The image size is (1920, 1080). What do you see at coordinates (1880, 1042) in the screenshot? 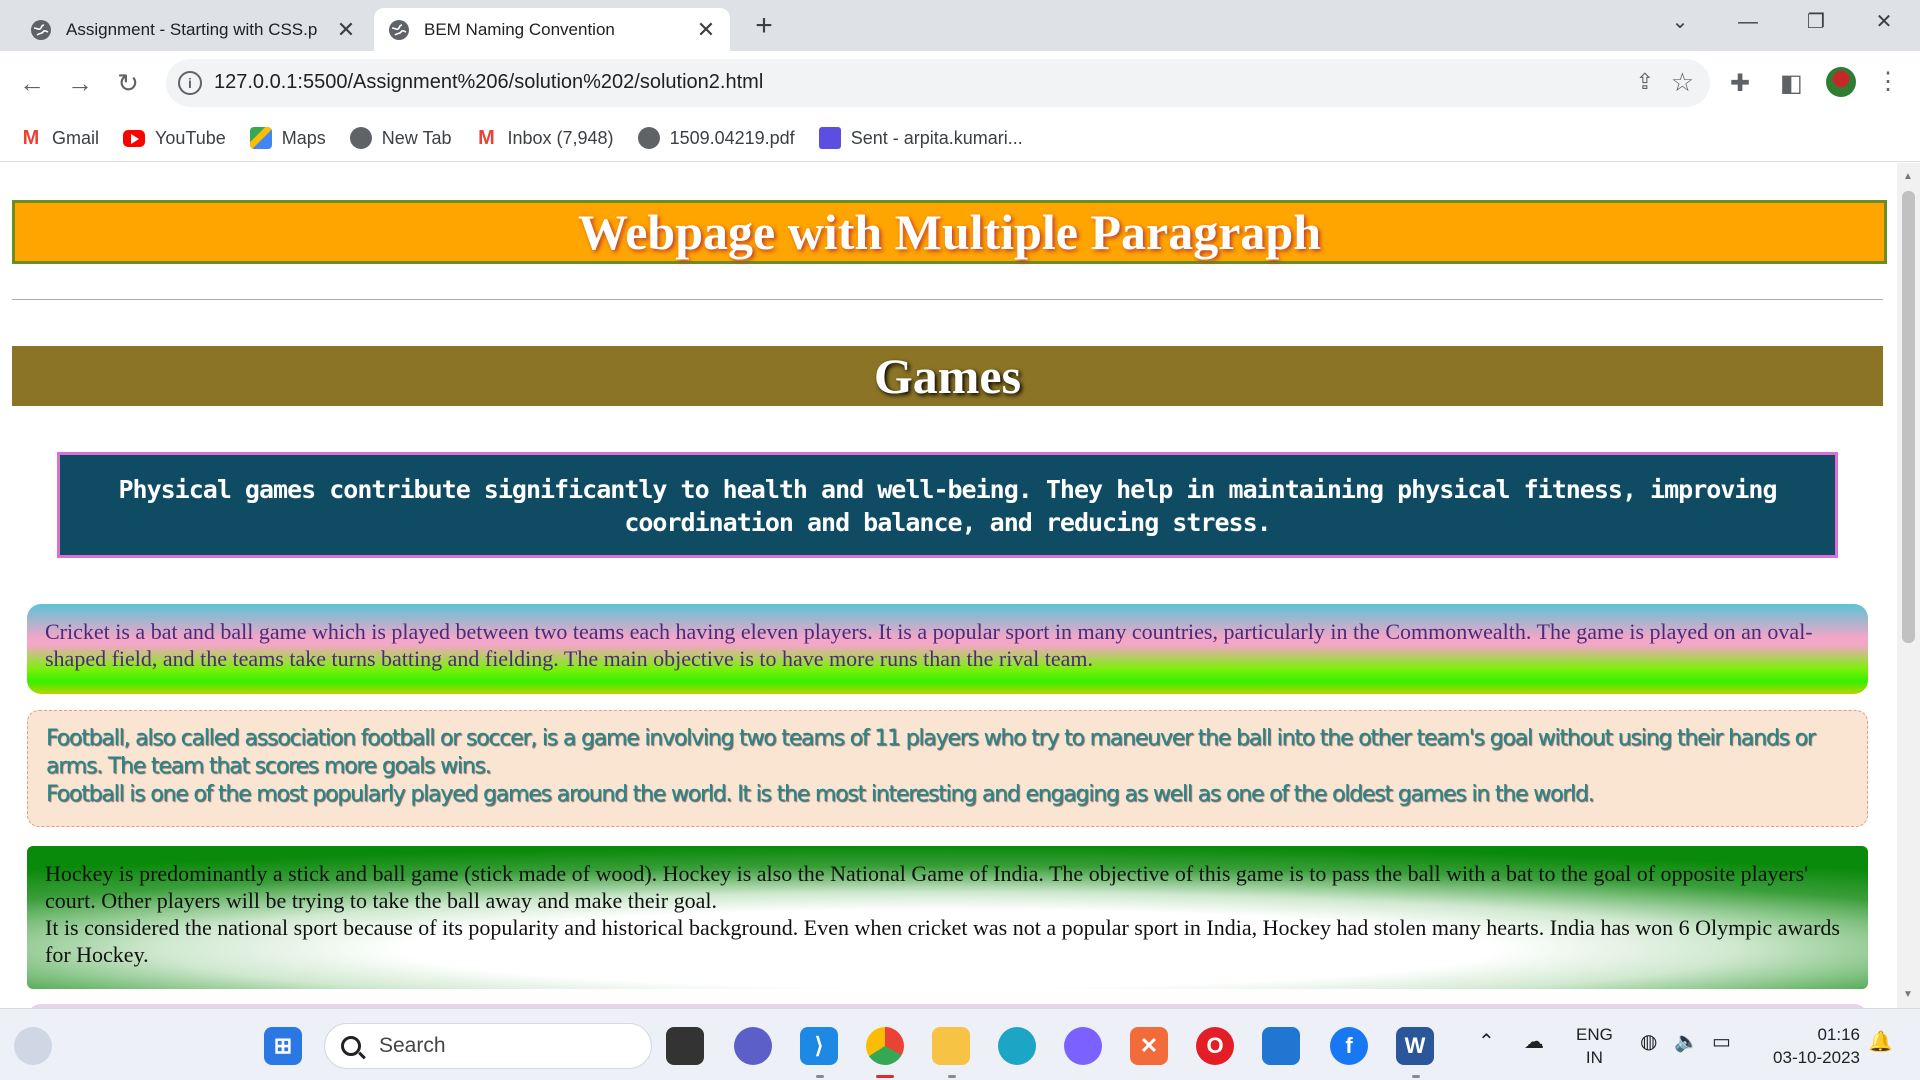
I see `notifications-icon: 🔔` at bounding box center [1880, 1042].